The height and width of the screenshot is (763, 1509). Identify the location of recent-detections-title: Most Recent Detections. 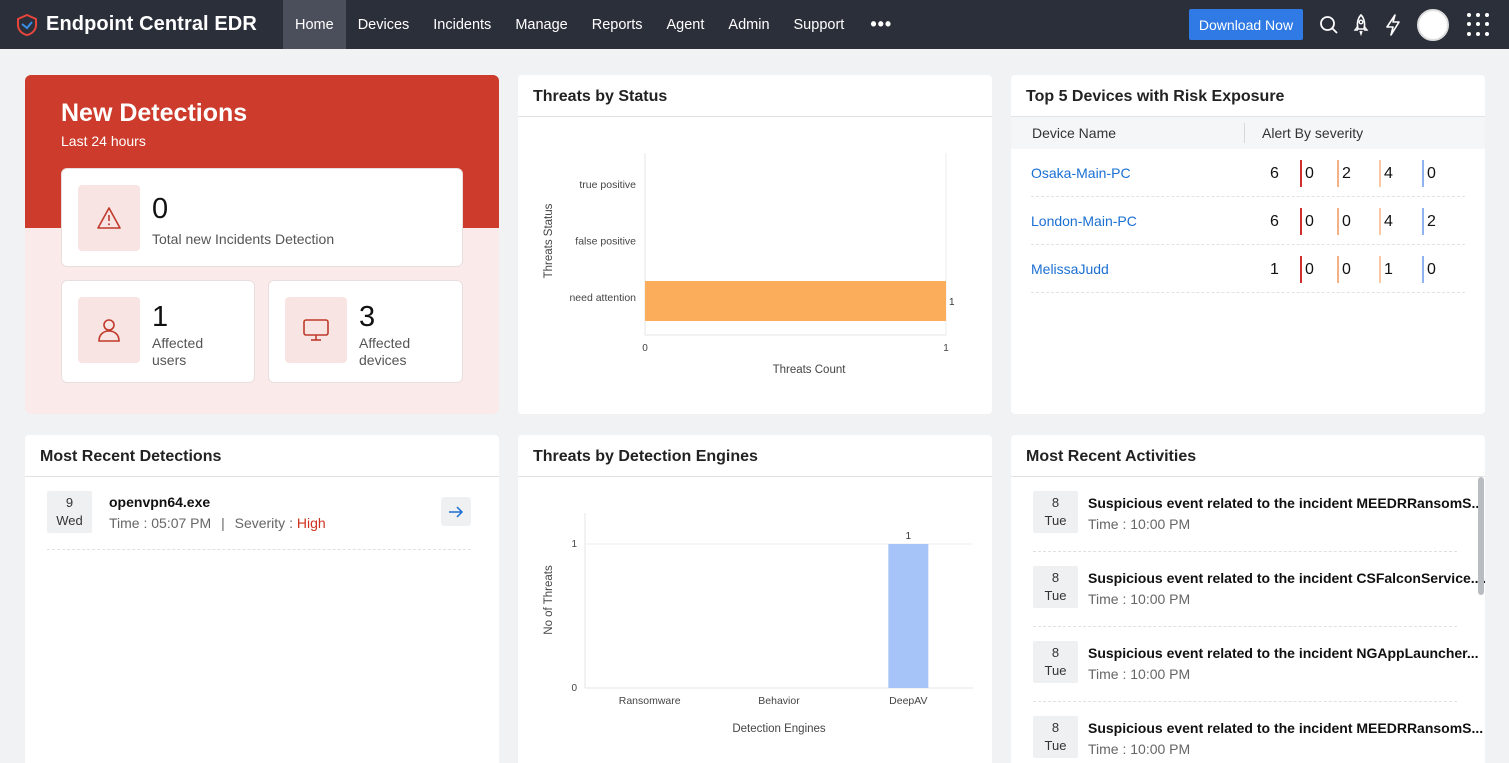
(262, 456).